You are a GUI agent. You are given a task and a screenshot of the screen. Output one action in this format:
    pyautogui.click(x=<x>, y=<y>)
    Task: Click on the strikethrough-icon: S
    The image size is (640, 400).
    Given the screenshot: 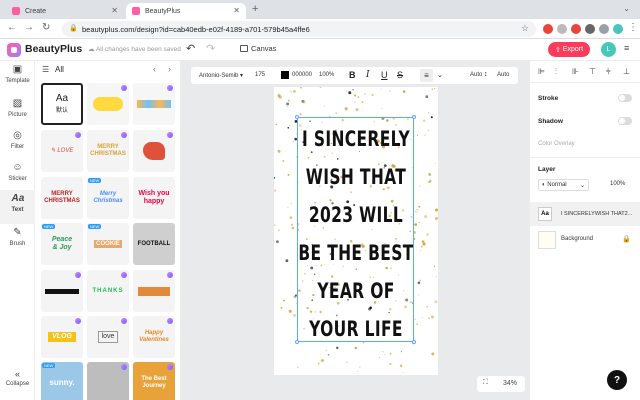 What is the action you would take?
    pyautogui.click(x=400, y=75)
    